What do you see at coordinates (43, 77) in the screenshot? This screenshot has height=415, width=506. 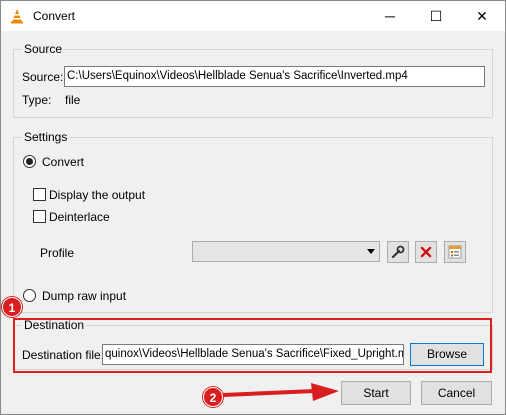 I see `source-label: Source:` at bounding box center [43, 77].